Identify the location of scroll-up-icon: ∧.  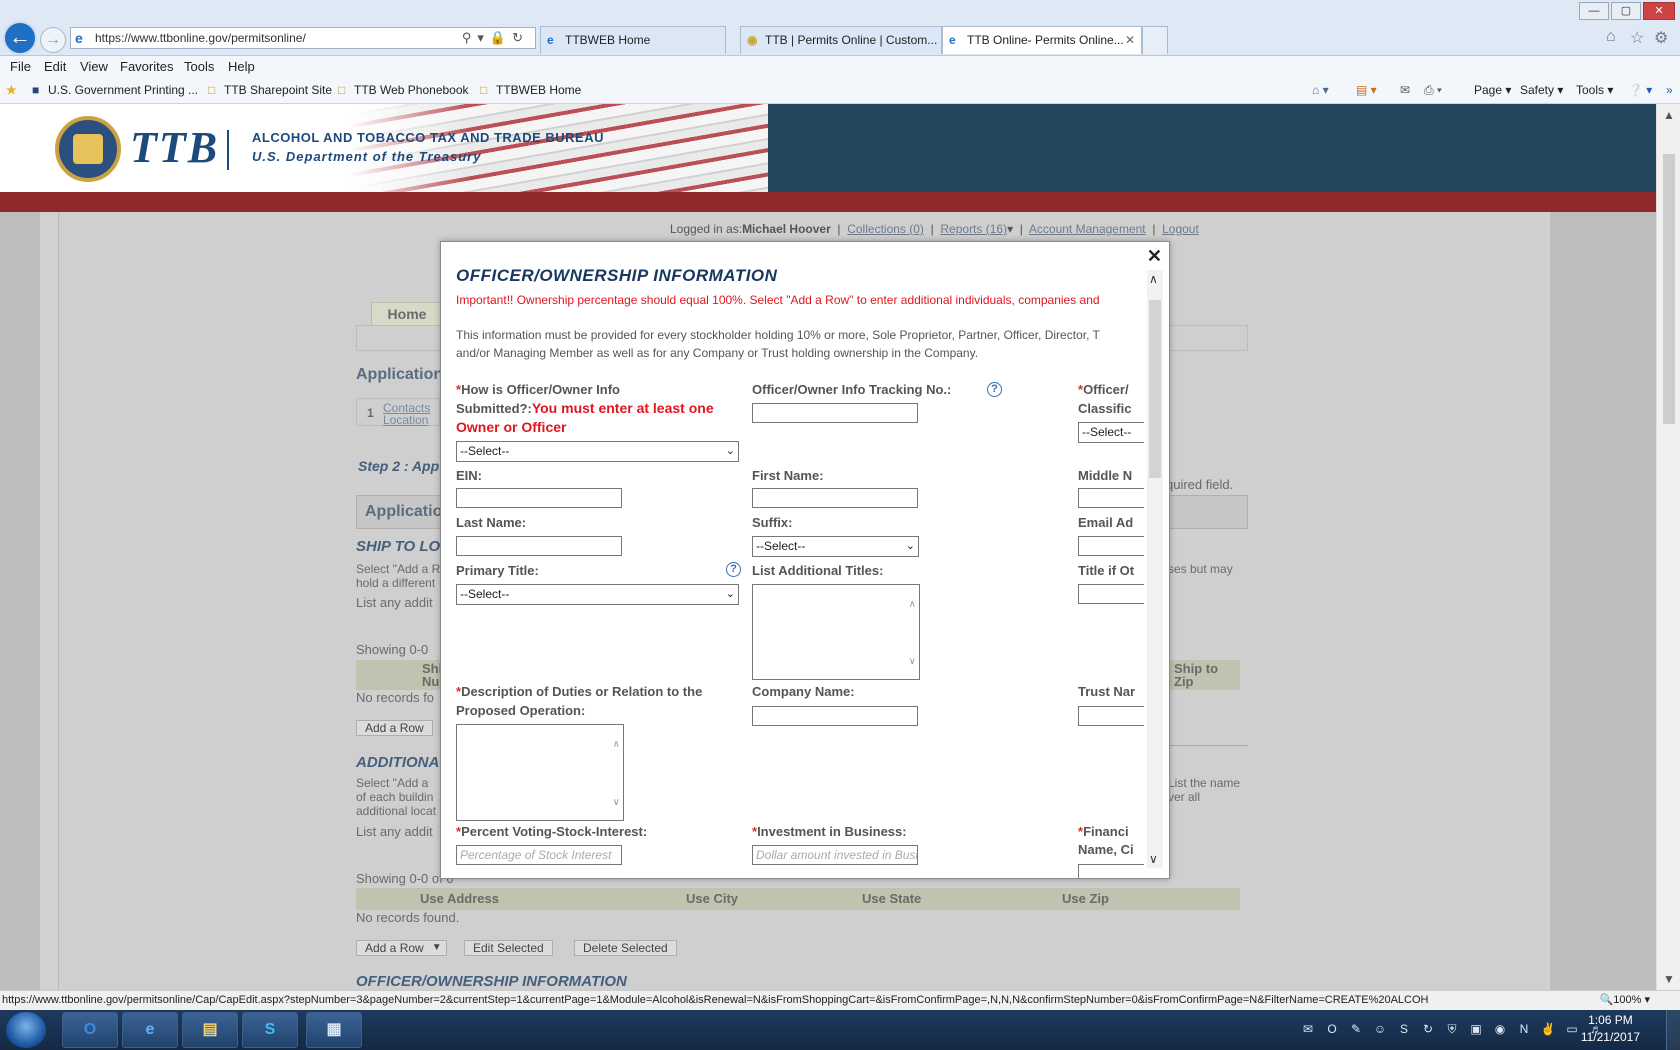
(1153, 279).